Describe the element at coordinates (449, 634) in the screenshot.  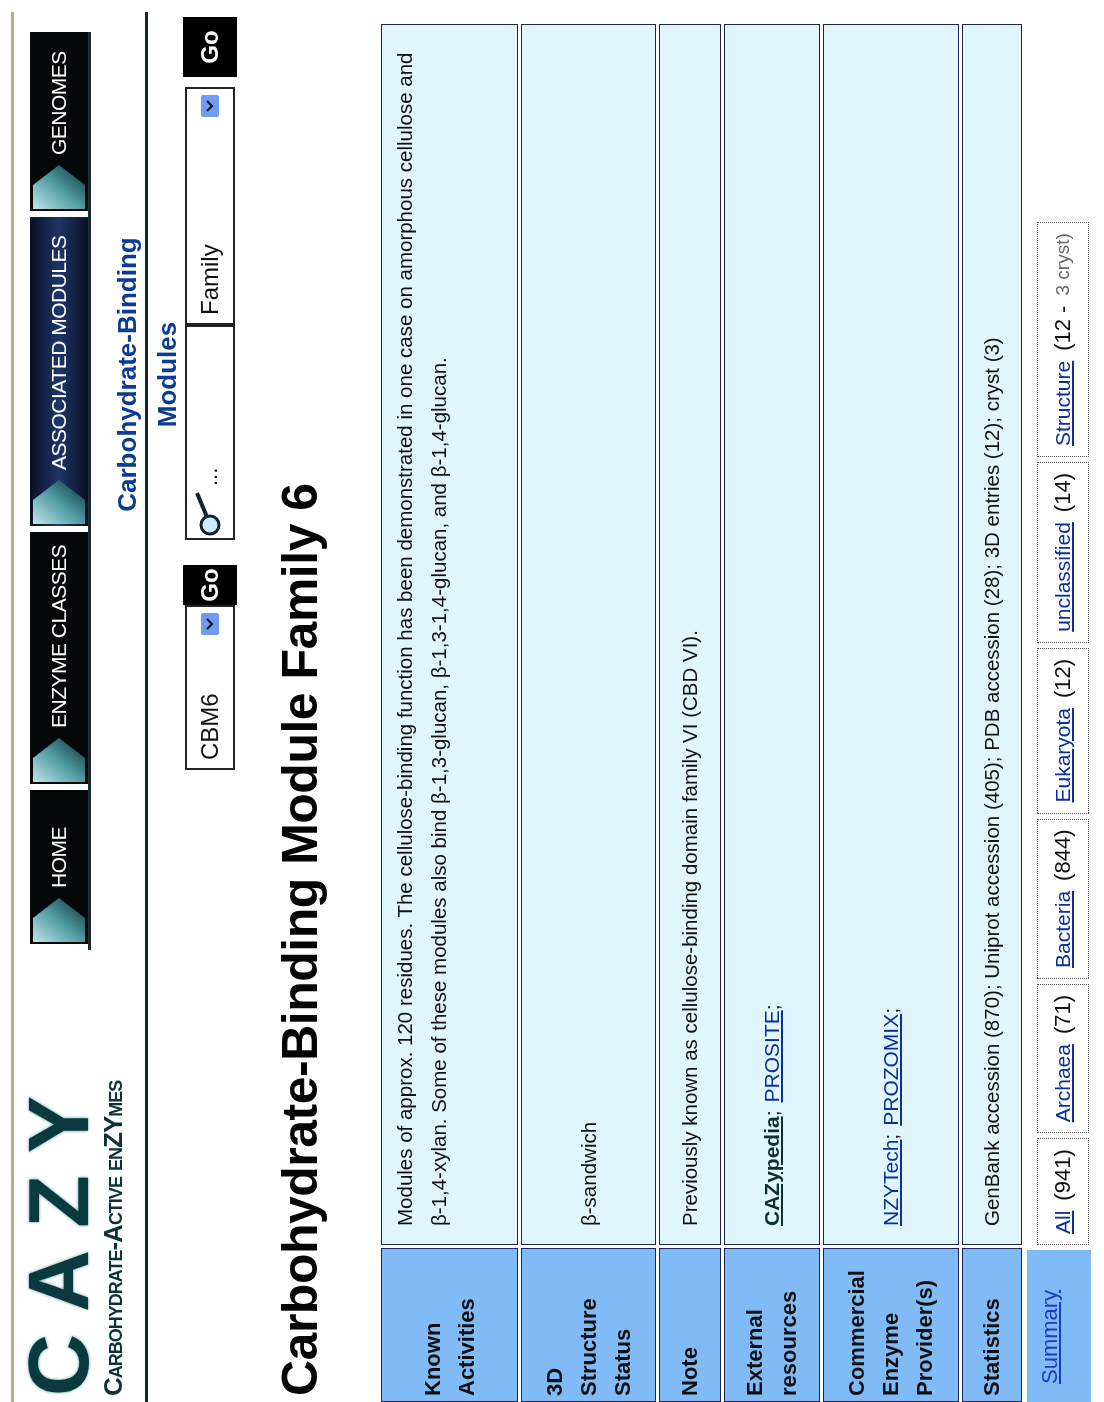
I see `table-cell: Modules of approx. 120 residues. The cellulose-binding function has been demonstrated in one case on amorphous cellulose and β-1,4-xylan. Some of these modules also bind β-1,3-glucan, β-1,3-1,4-glucan, and β-1,4-glucan.` at that location.